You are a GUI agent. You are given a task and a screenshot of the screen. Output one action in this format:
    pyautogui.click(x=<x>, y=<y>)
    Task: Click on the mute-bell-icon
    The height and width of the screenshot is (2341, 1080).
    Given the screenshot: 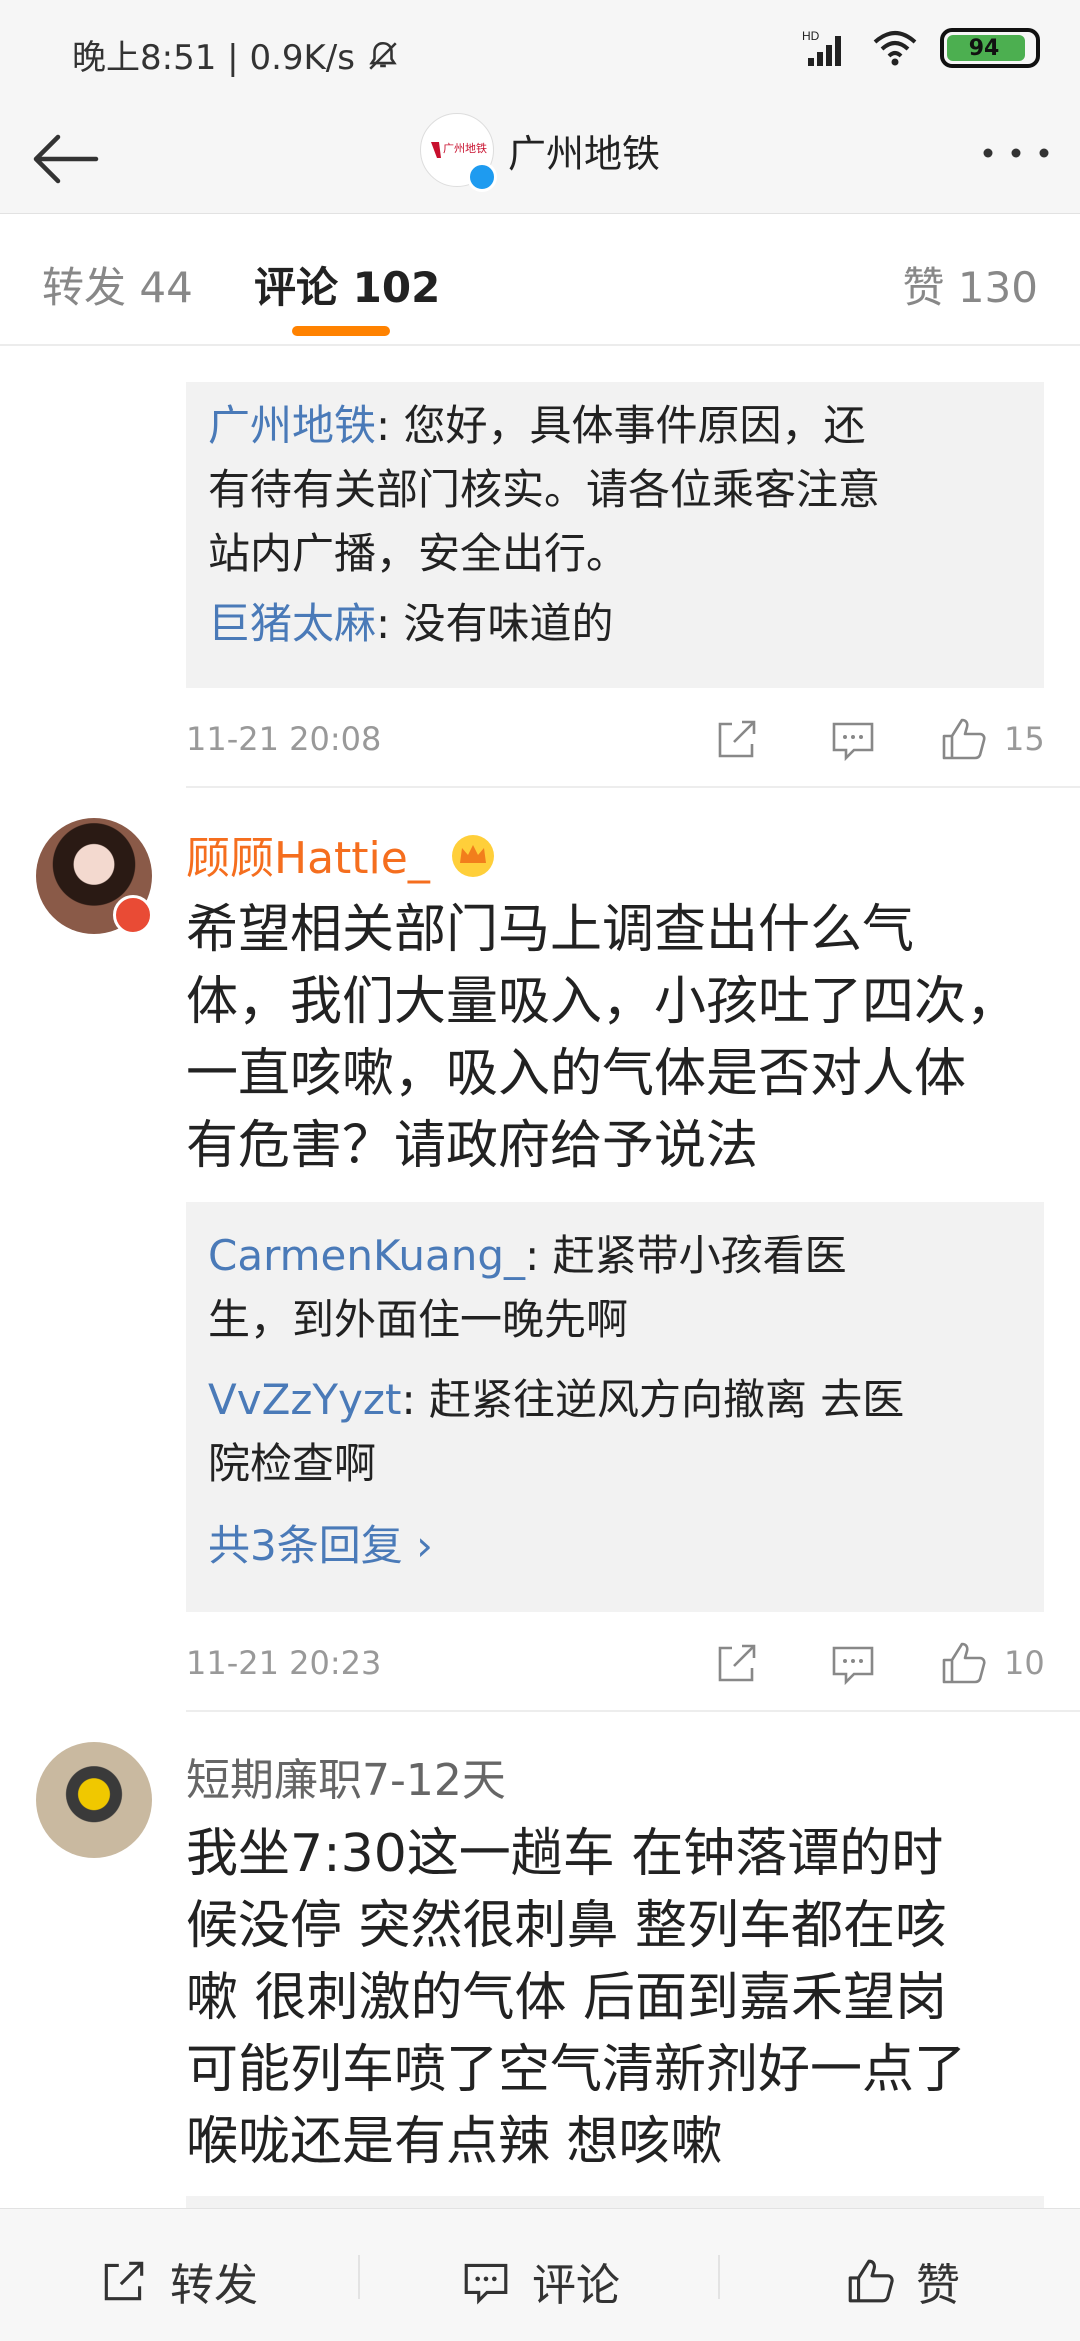 What is the action you would take?
    pyautogui.click(x=383, y=55)
    